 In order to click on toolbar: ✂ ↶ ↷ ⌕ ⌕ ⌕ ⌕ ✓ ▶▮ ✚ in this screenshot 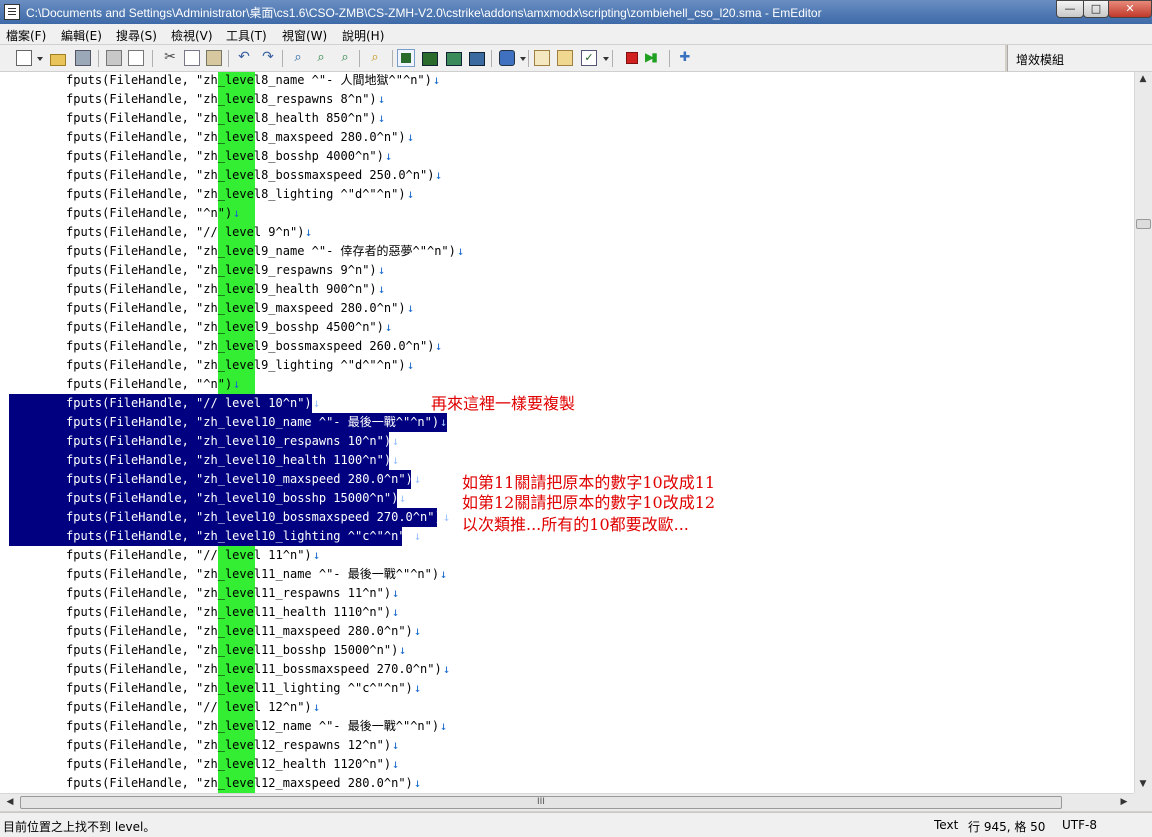, I will do `click(502, 58)`.